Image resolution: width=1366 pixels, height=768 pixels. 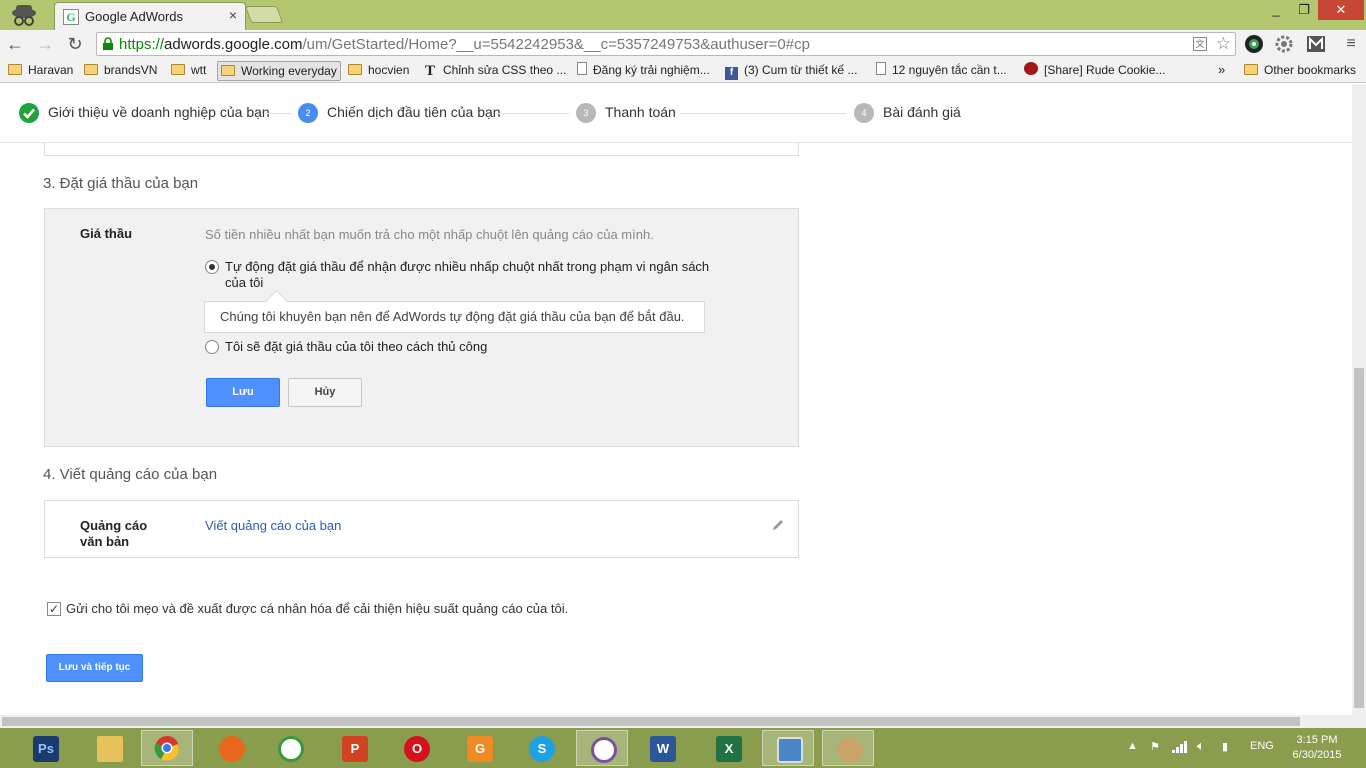 What do you see at coordinates (848, 748) in the screenshot?
I see `paint-icon` at bounding box center [848, 748].